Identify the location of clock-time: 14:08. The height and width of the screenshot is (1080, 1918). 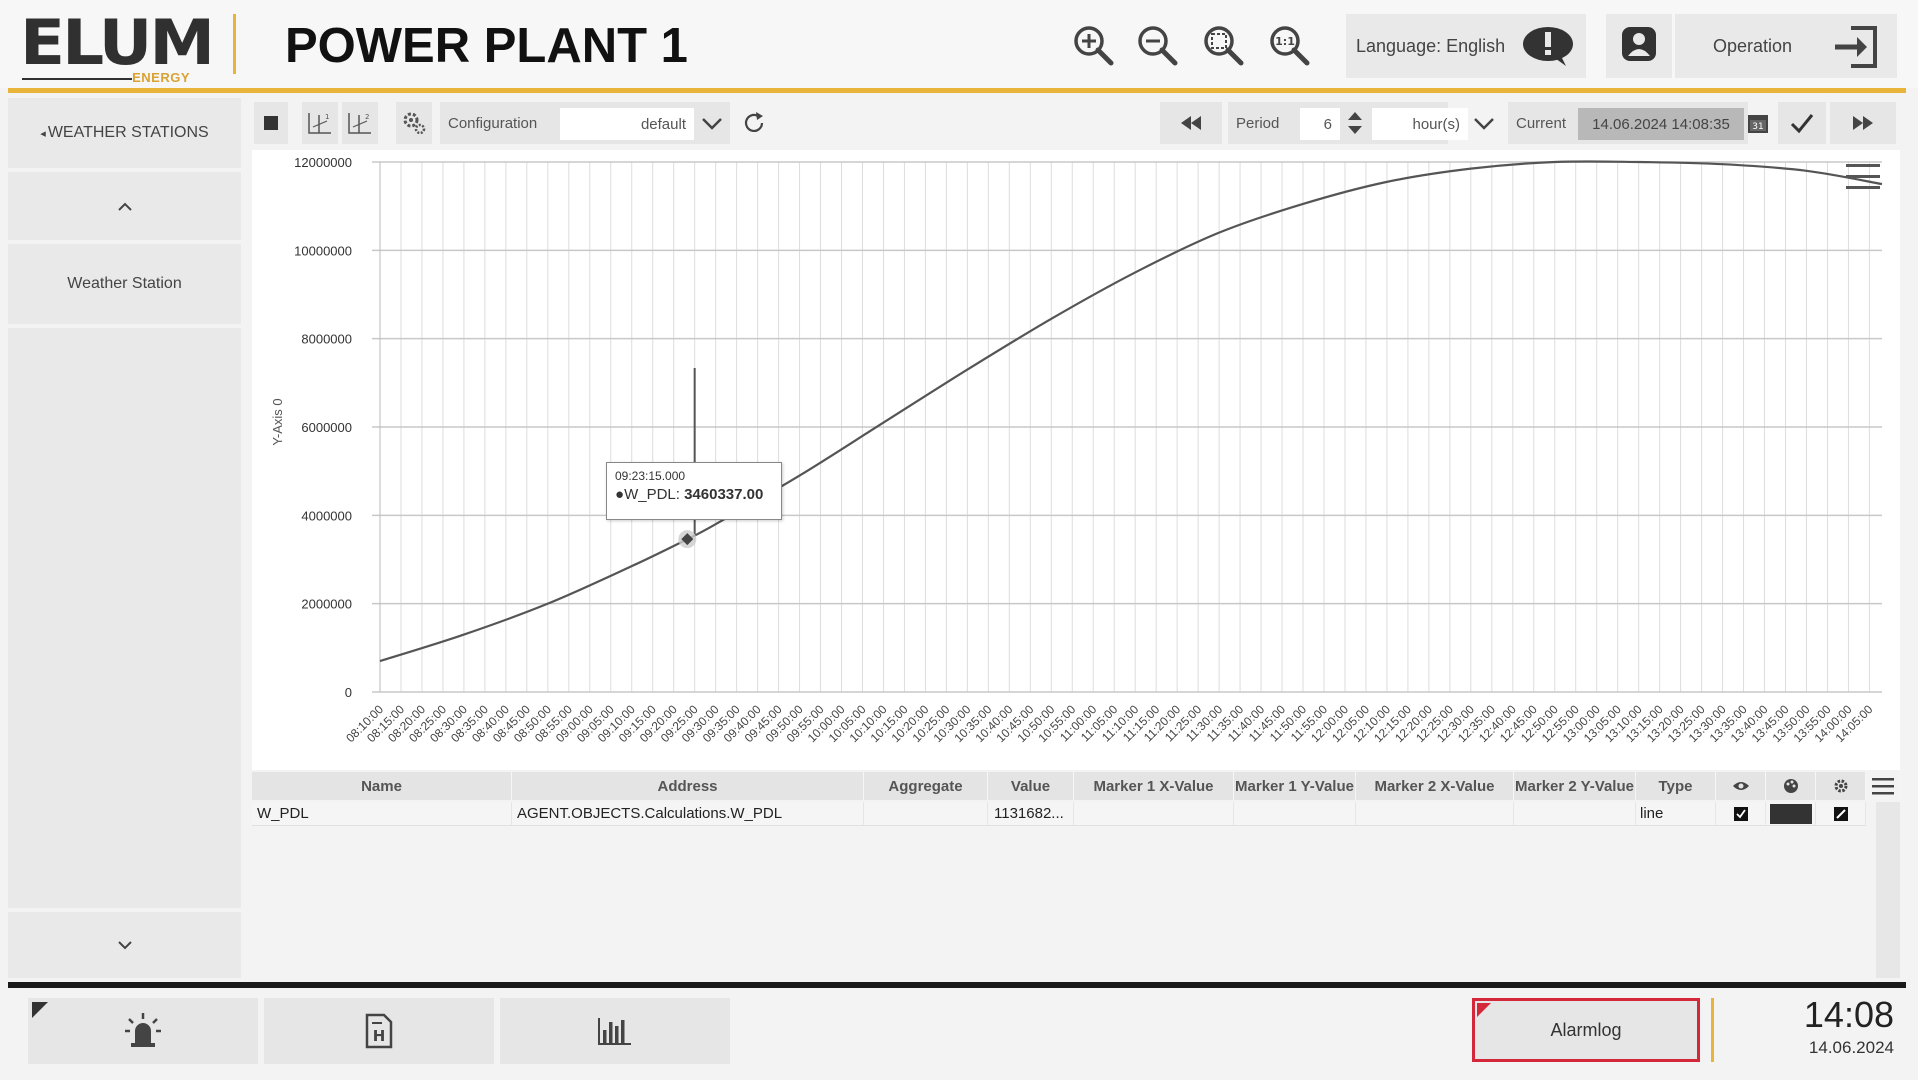
(1848, 1014).